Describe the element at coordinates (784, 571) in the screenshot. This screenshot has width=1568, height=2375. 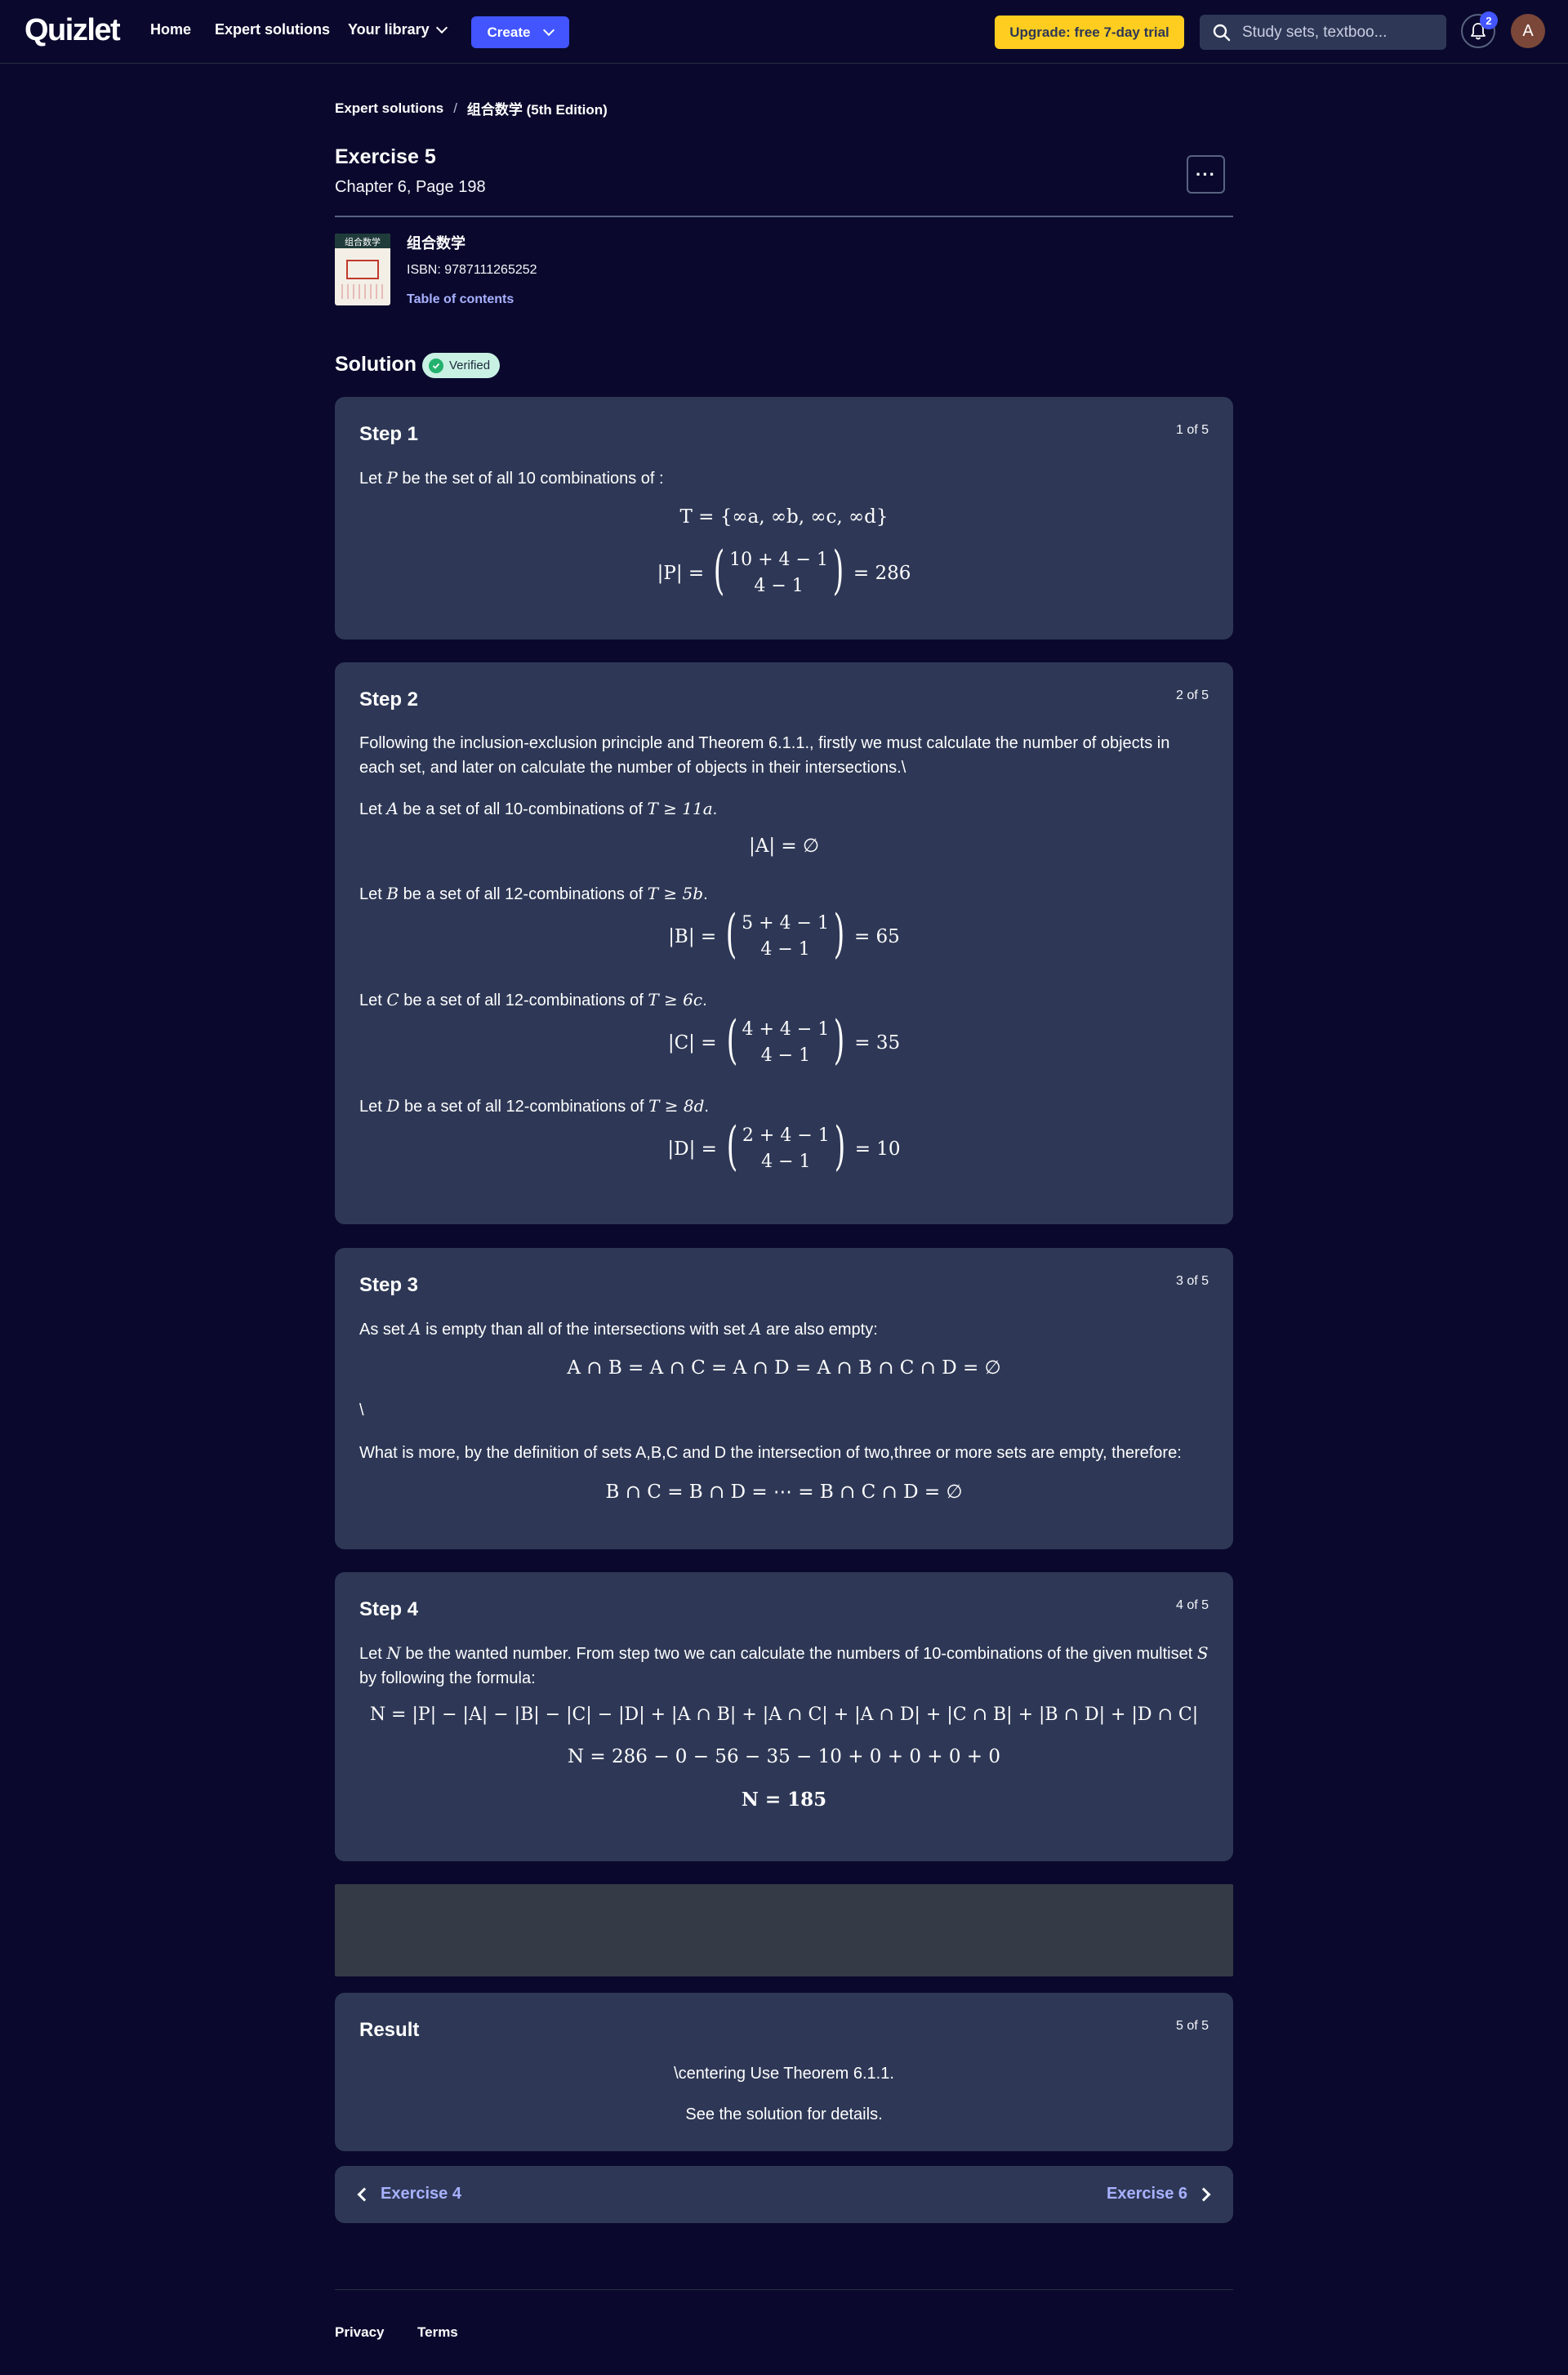
I see `math-equation: |P| = (10 + 4 − 14 − 1) = 286` at that location.